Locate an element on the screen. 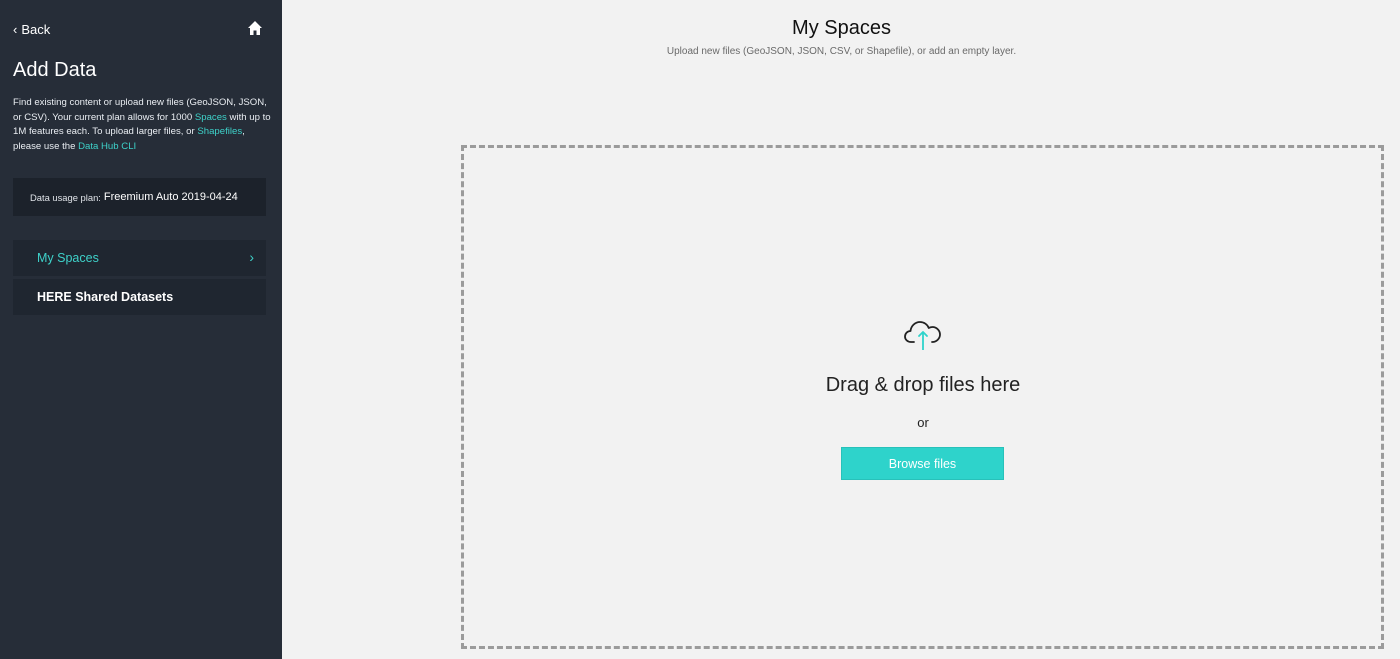  home-icon is located at coordinates (255, 28).